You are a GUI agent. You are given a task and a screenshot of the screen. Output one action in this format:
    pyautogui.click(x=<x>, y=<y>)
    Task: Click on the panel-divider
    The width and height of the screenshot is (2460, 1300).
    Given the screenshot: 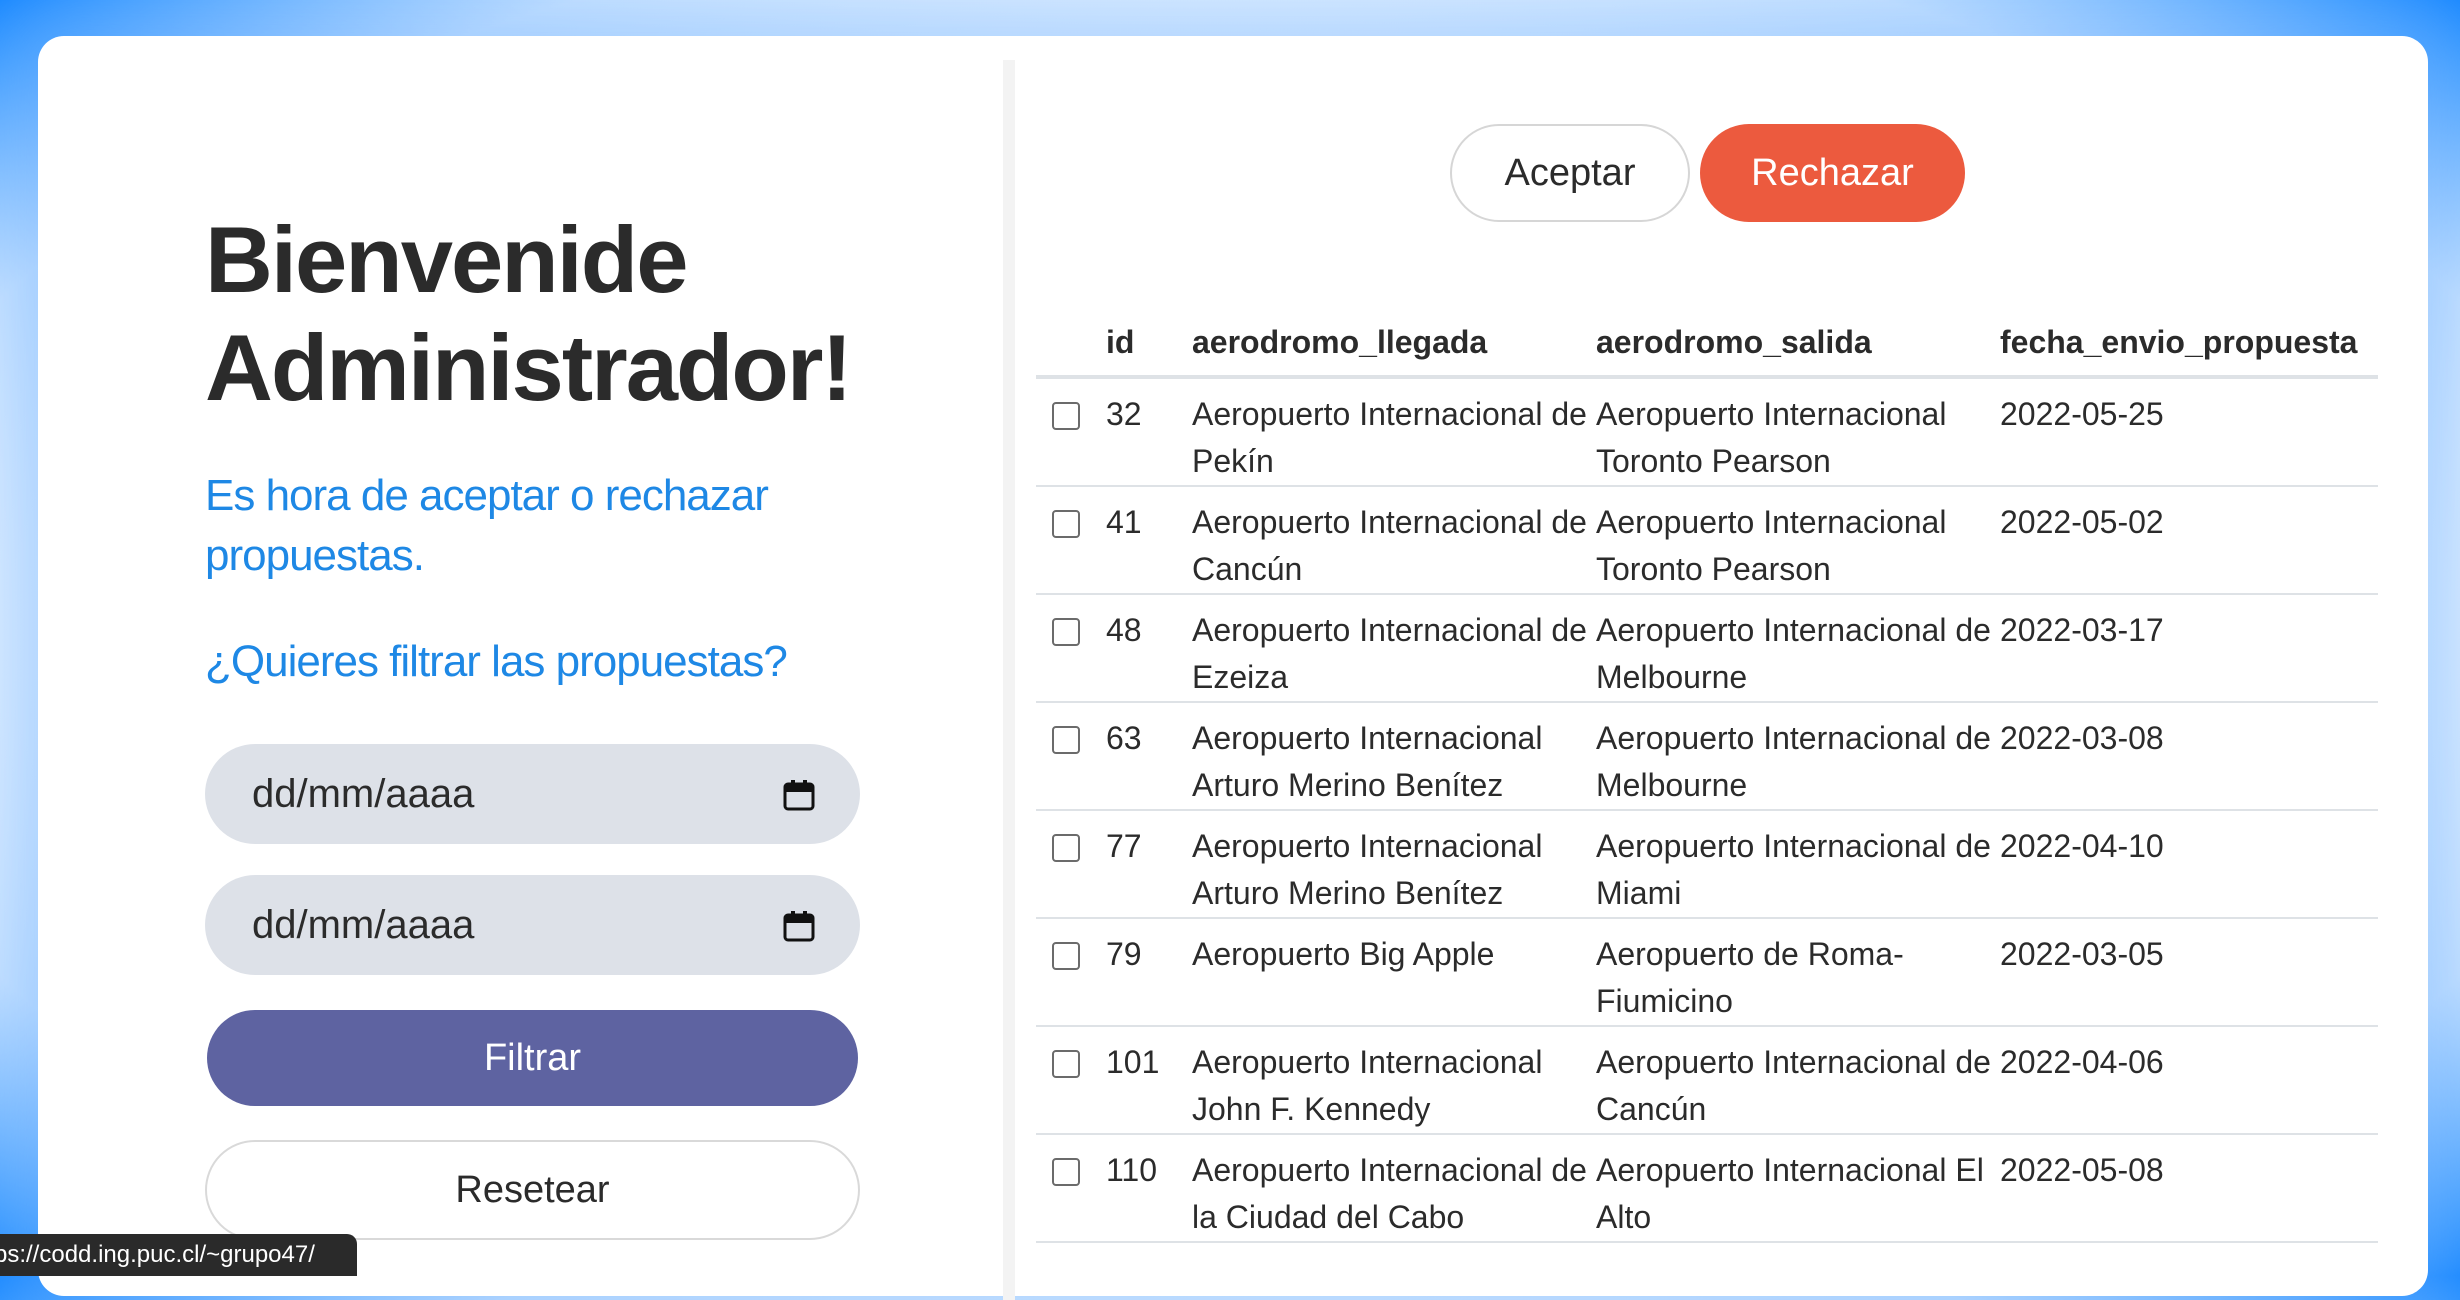 What is the action you would take?
    pyautogui.click(x=1009, y=680)
    